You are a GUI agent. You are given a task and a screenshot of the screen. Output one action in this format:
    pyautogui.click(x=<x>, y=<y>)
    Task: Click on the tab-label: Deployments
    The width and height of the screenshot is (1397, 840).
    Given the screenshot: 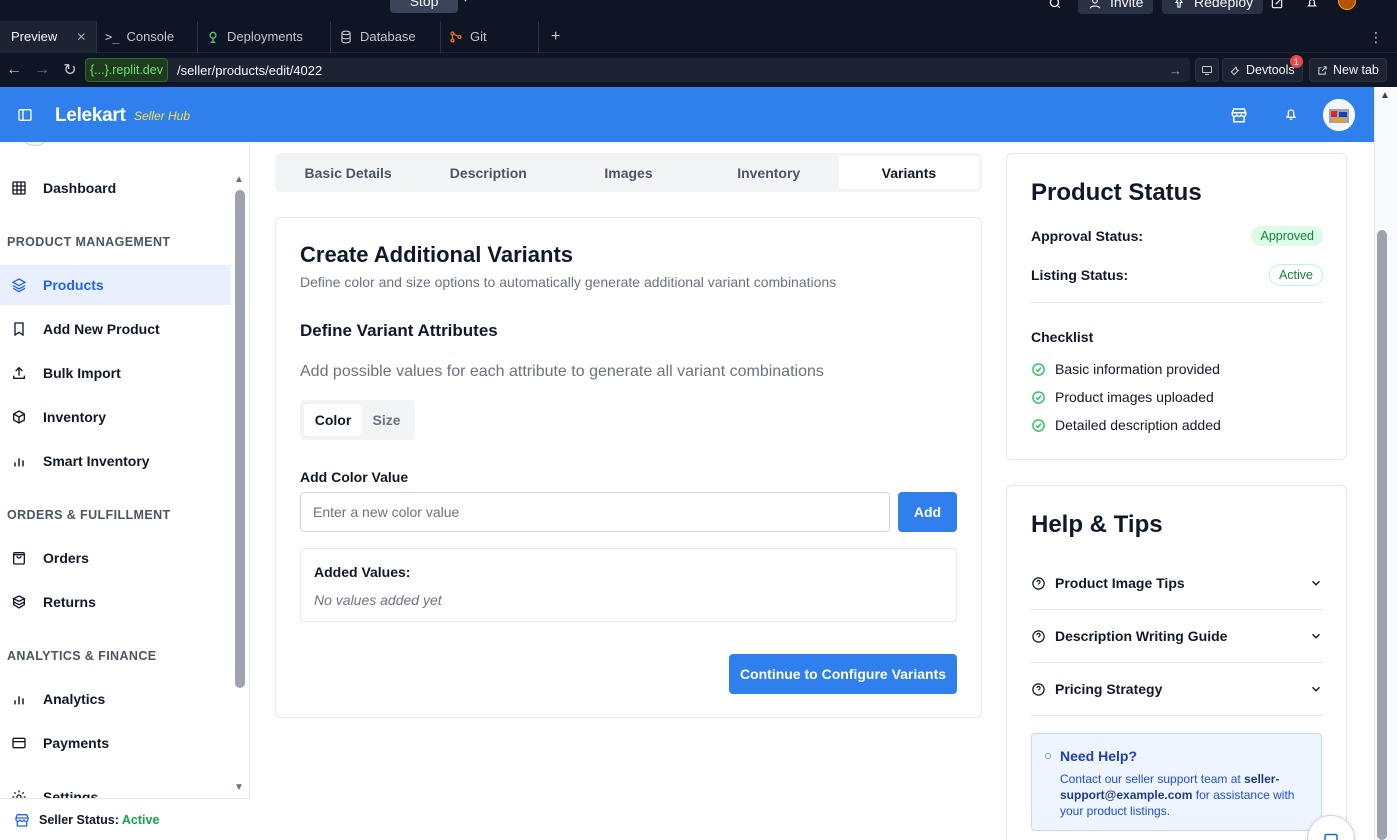 What is the action you would take?
    pyautogui.click(x=265, y=36)
    